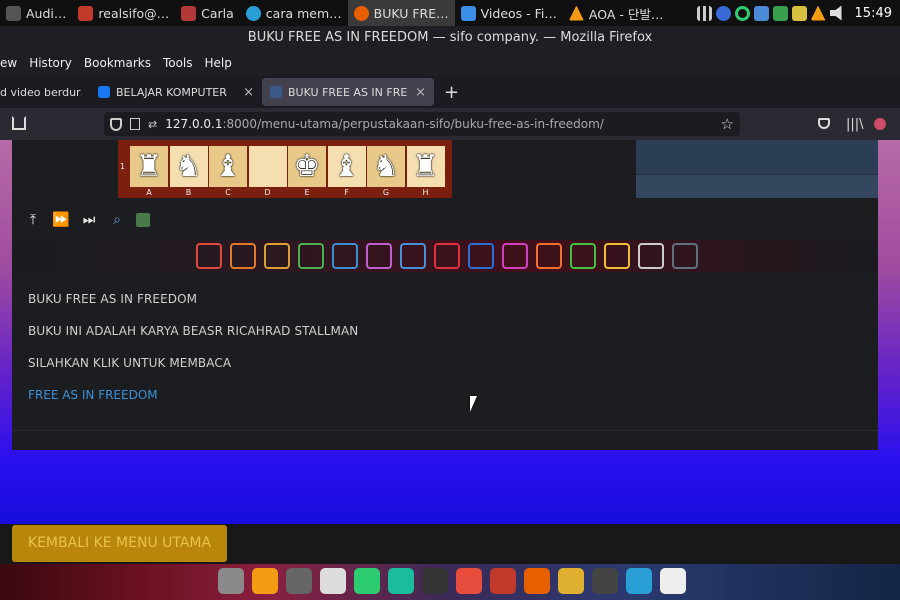 The image size is (900, 600). Describe the element at coordinates (89, 220) in the screenshot. I see `last-move-icon: ⏭` at that location.